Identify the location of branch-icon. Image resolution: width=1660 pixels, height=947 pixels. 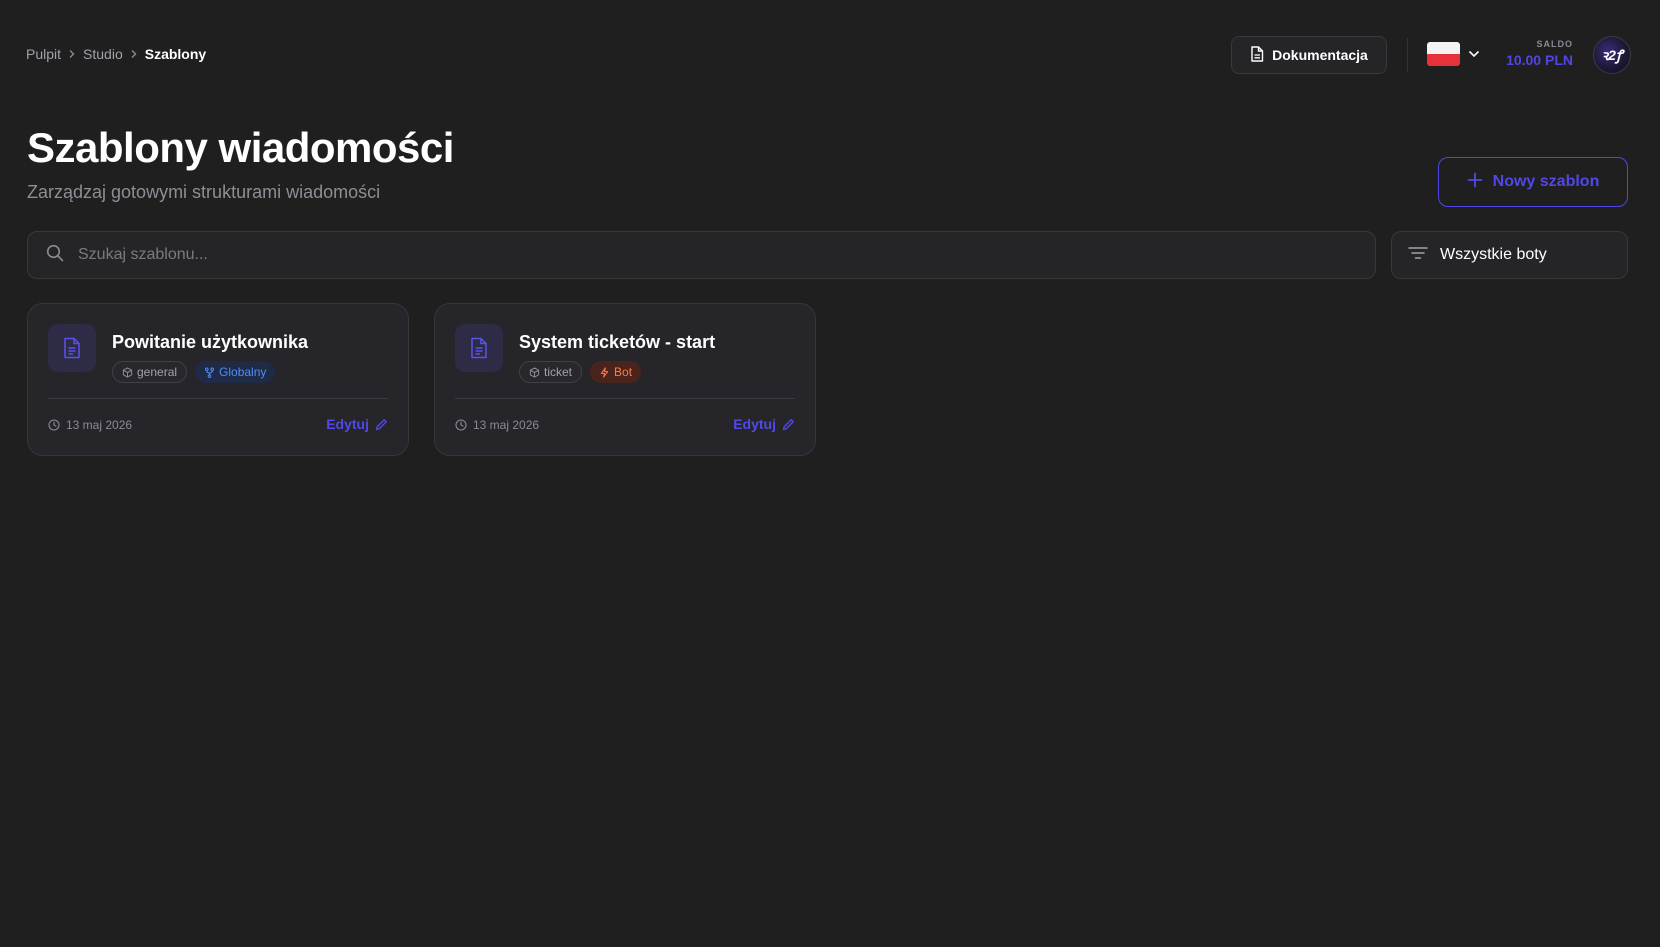
(209, 372).